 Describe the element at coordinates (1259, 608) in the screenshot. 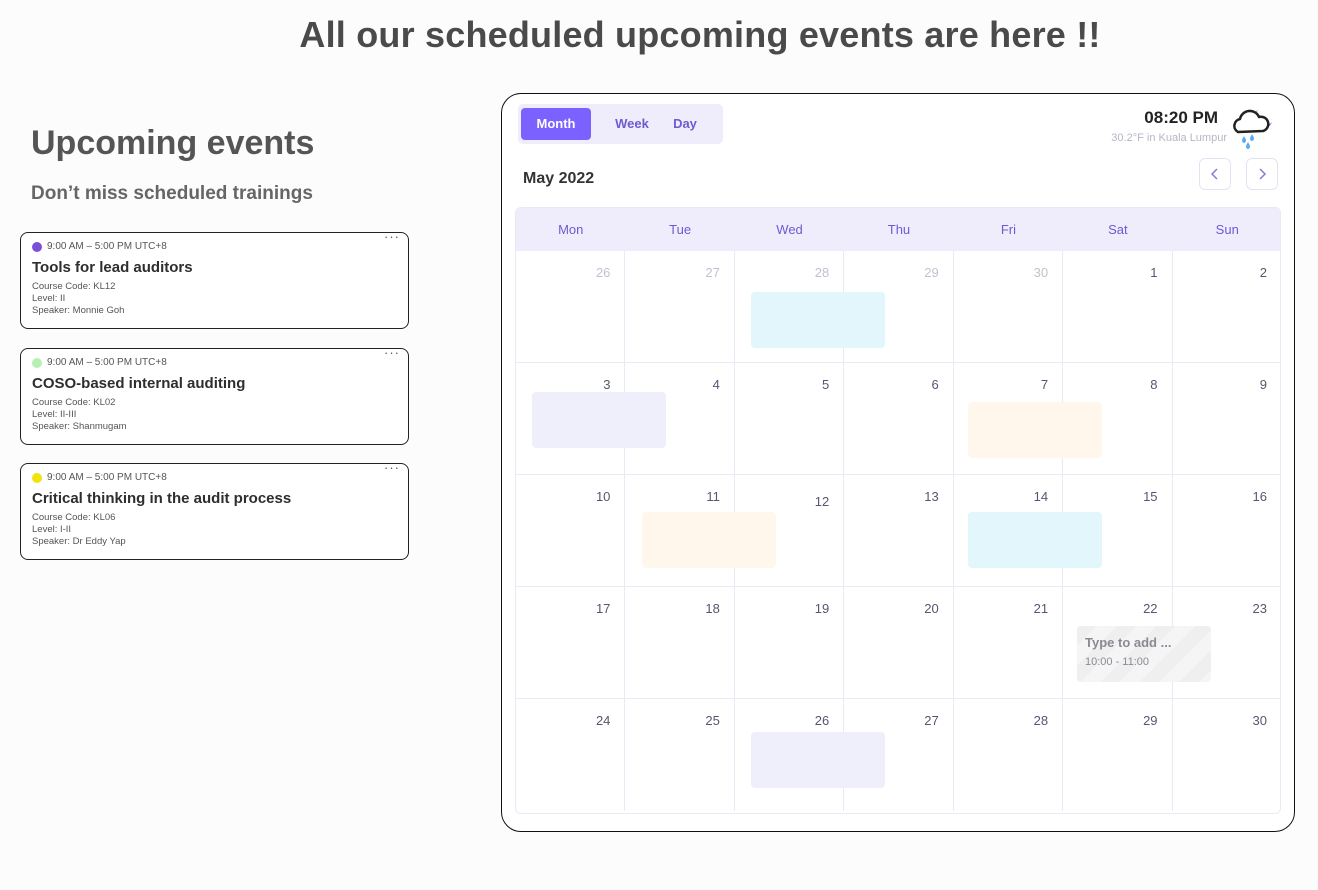

I see `day-number: 23` at that location.